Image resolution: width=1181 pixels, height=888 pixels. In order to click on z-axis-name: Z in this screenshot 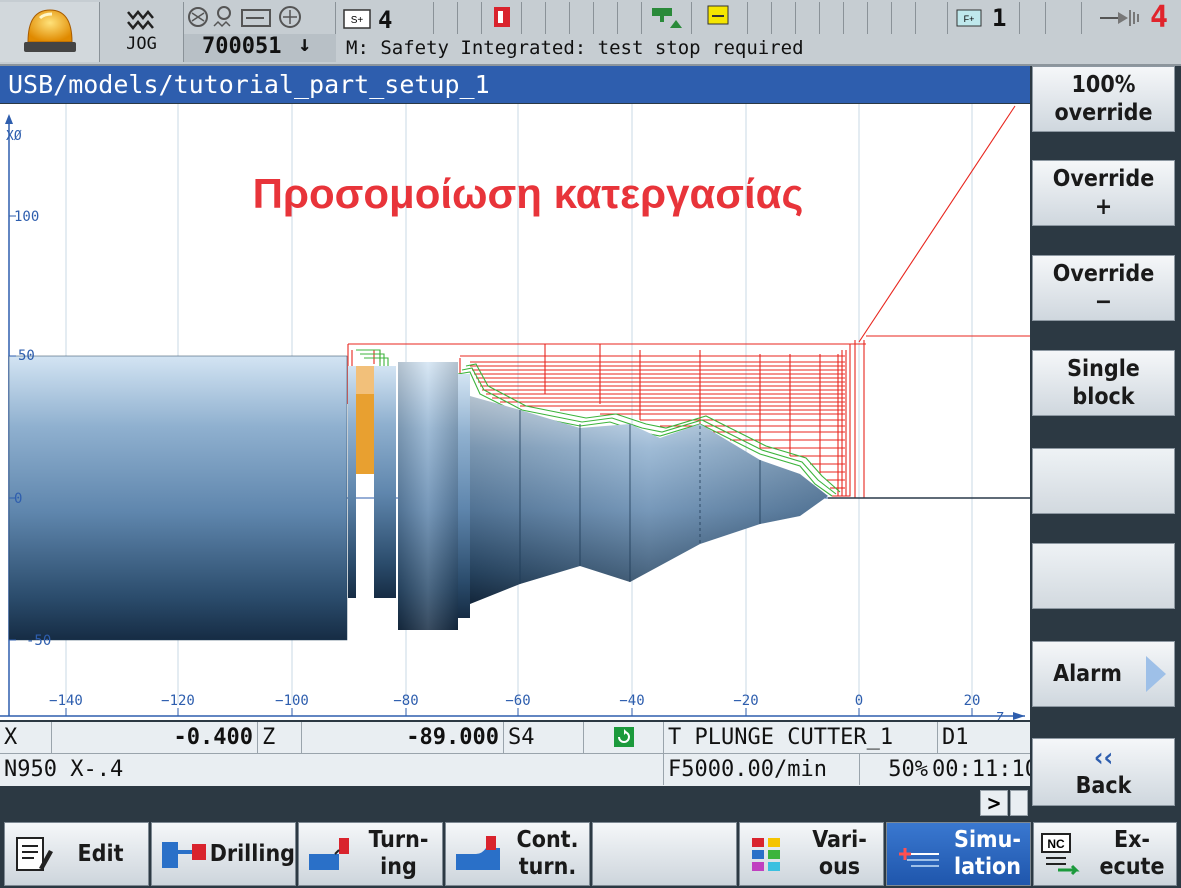, I will do `click(280, 737)`.